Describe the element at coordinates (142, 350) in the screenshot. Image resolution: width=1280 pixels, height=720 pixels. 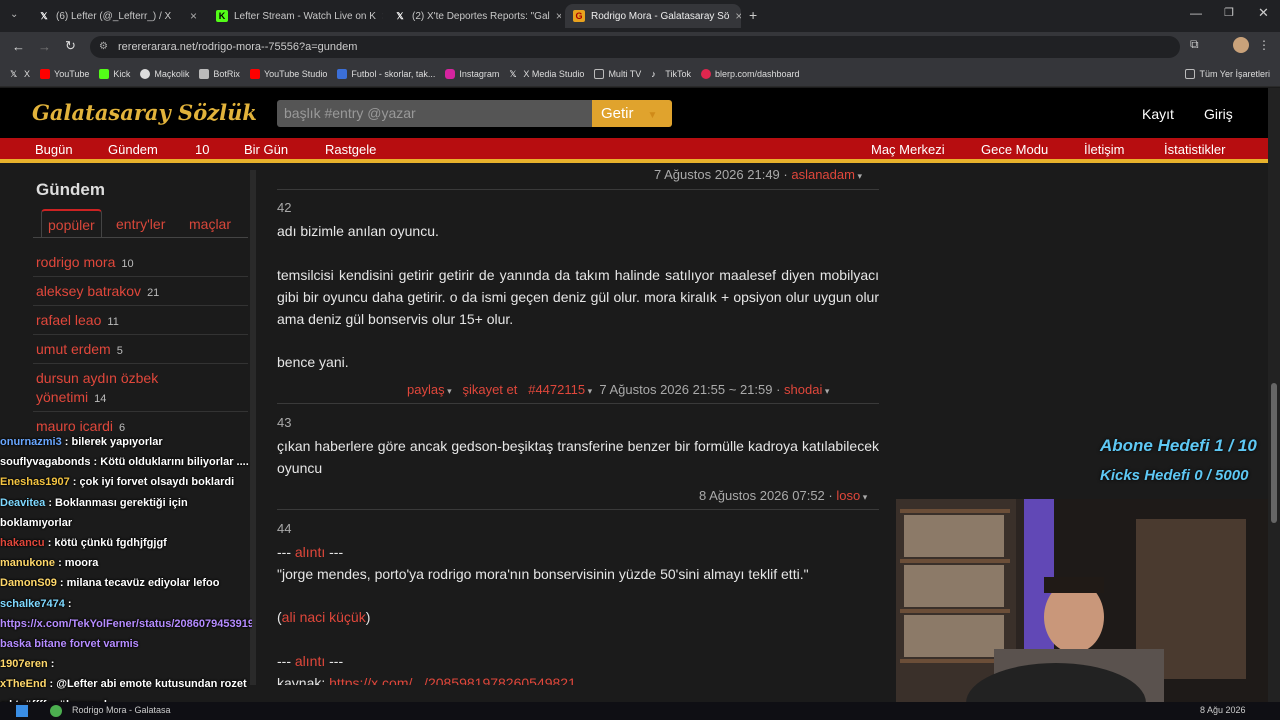
I see `topic-item: umut erdem 5` at that location.